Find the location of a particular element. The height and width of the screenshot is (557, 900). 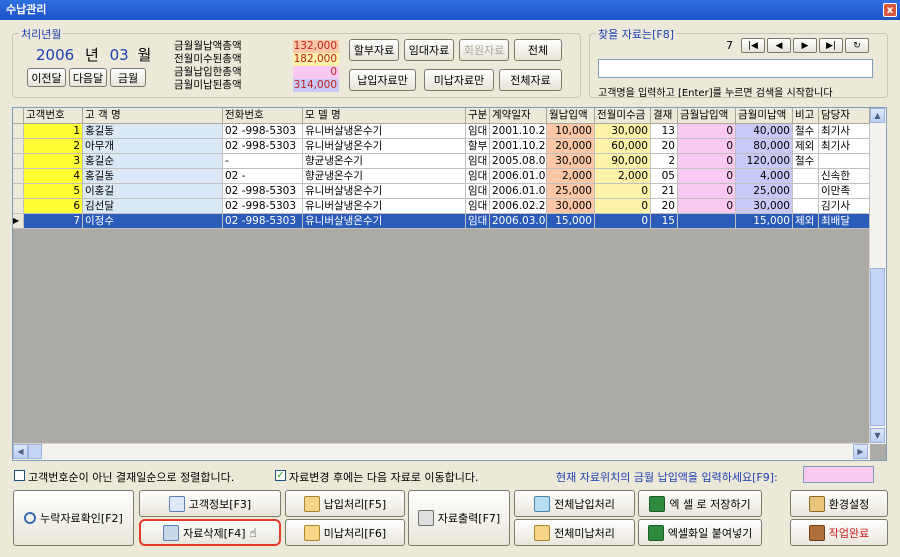

cell-month-unpaid: 40,000 is located at coordinates (764, 131).